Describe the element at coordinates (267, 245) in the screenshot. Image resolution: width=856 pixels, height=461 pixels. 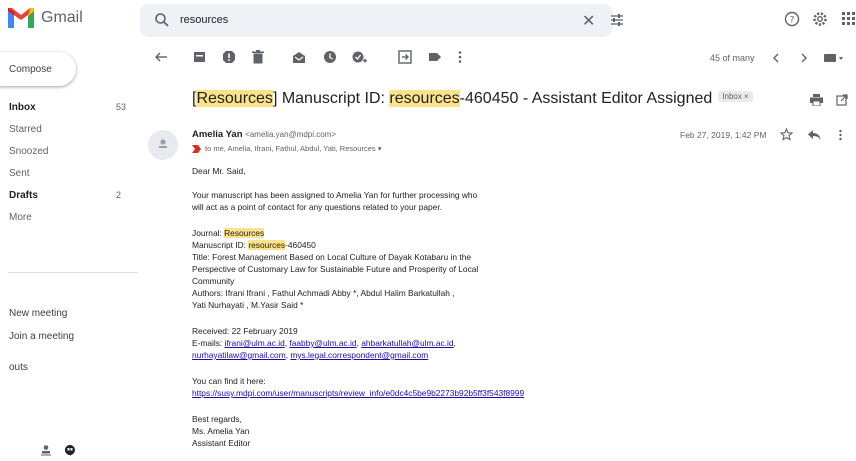
I see `msid-highlight: resources` at that location.